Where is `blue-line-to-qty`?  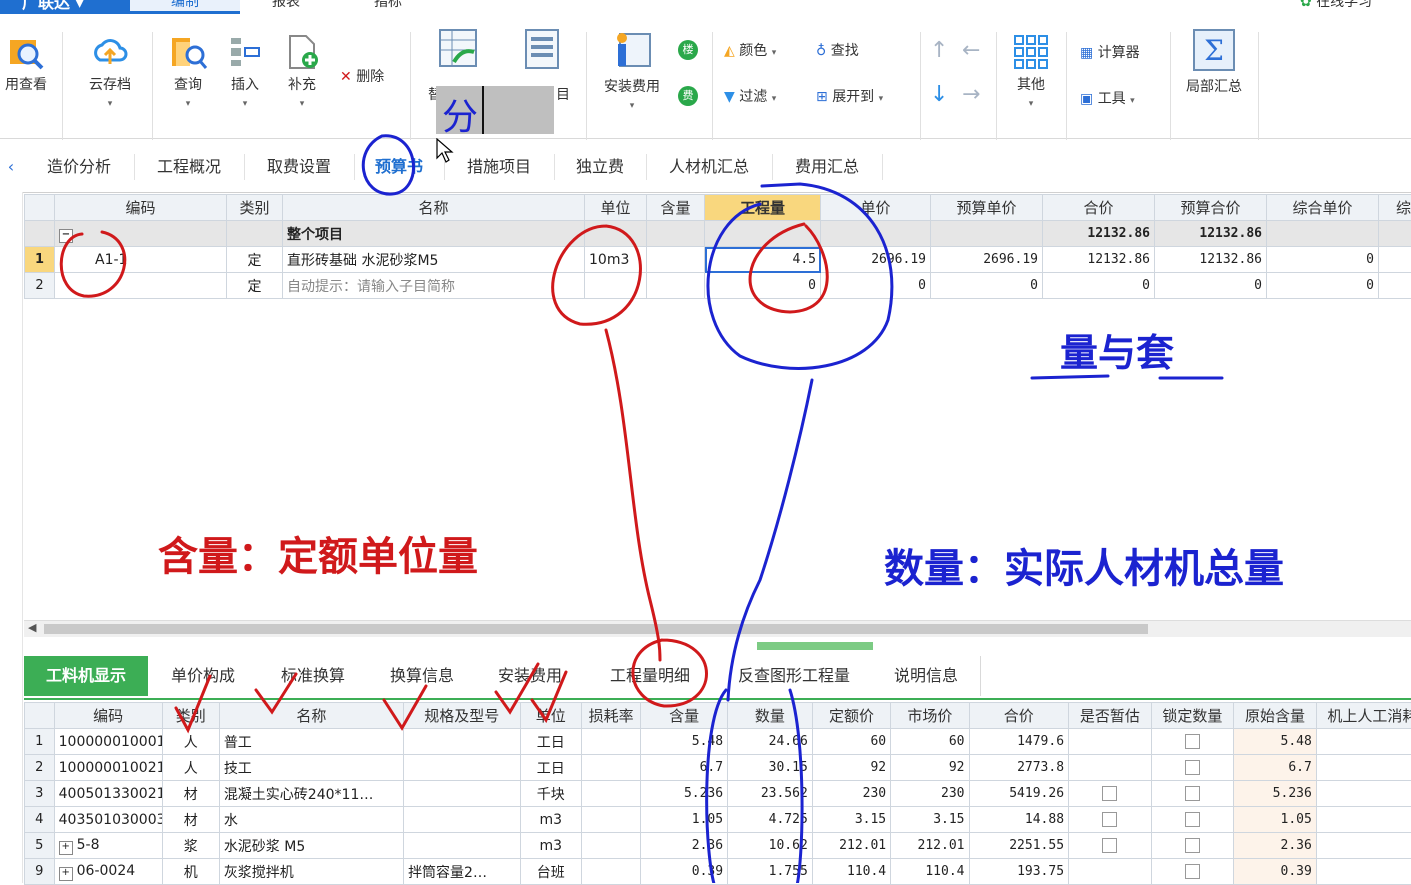
blue-line-to-qty is located at coordinates (770, 540).